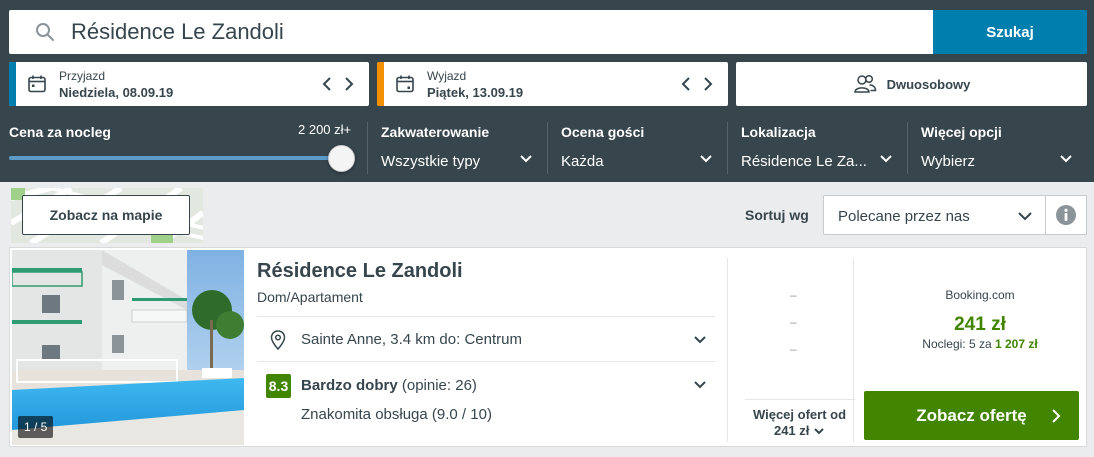  I want to click on view-on-map-button: Zobacz na mapie, so click(106, 215).